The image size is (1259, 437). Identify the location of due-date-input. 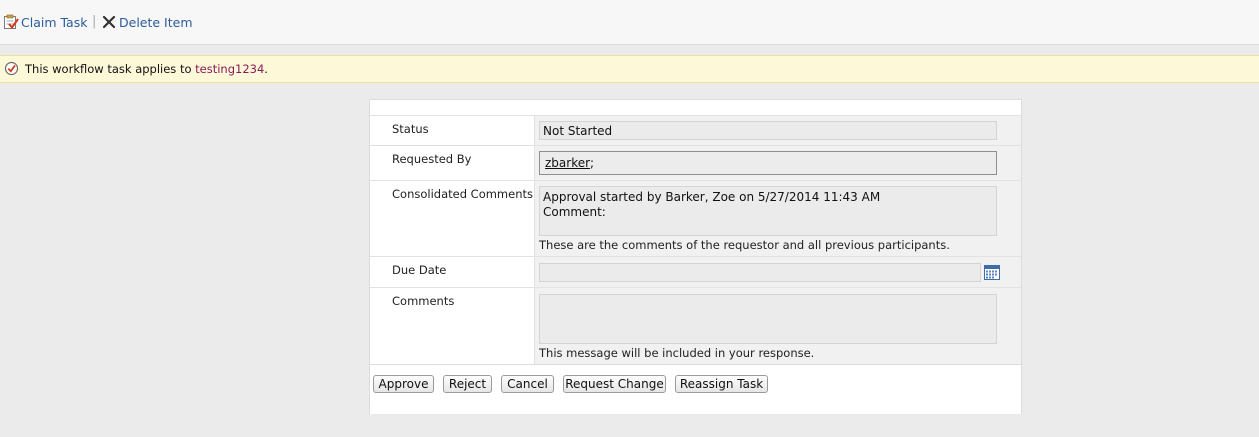
(760, 272).